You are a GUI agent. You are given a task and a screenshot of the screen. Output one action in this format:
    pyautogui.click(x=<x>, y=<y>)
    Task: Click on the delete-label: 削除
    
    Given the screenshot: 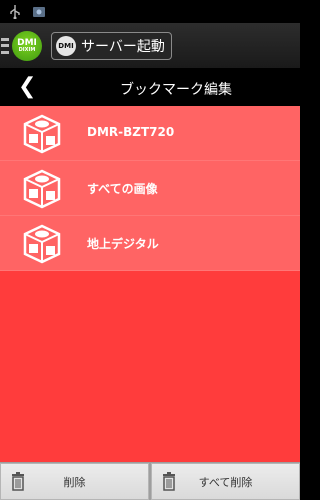 What is the action you would take?
    pyautogui.click(x=74, y=482)
    